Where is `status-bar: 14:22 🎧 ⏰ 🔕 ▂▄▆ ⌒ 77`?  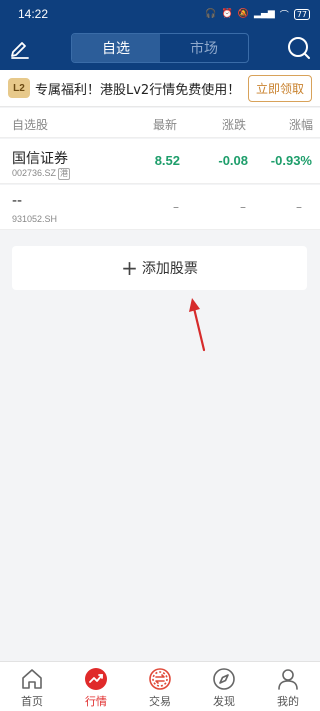 status-bar: 14:22 🎧 ⏰ 🔕 ▂▄▆ ⌒ 77 is located at coordinates (160, 14).